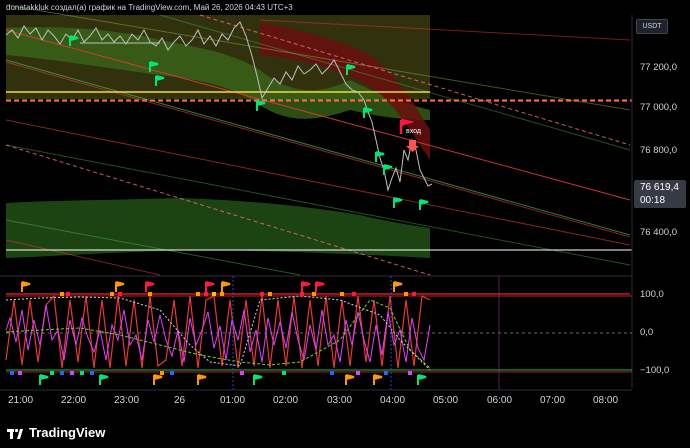  I want to click on tradingview-logo-icon, so click(15, 433).